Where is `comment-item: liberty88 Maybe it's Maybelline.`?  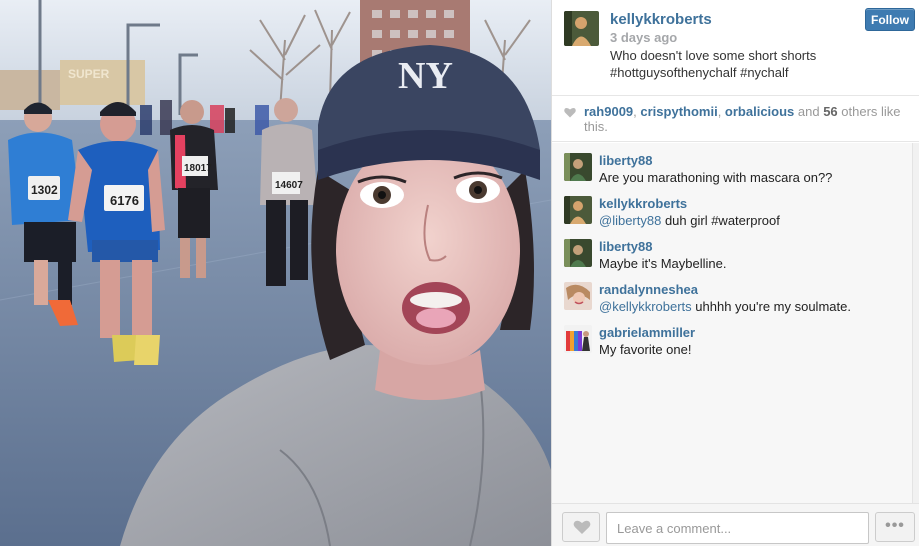
comment-item: liberty88 Maybe it's Maybelline. is located at coordinates (732, 250).